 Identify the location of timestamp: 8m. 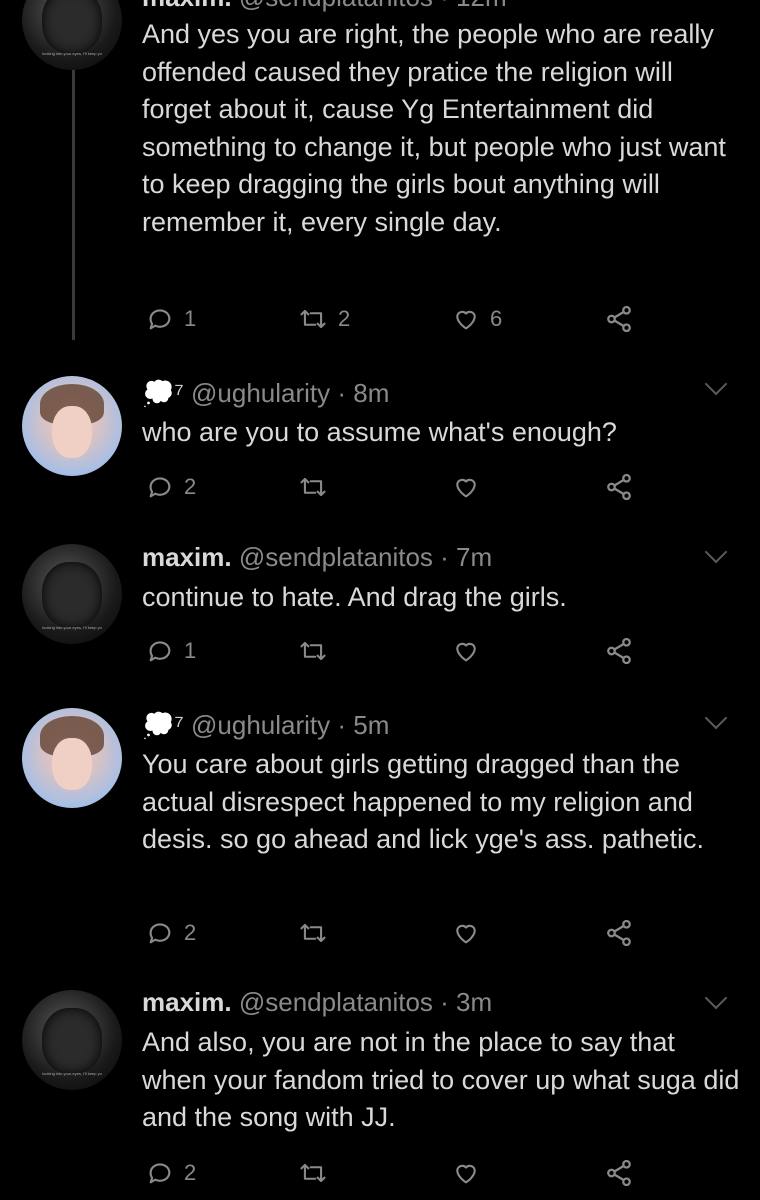
(371, 393).